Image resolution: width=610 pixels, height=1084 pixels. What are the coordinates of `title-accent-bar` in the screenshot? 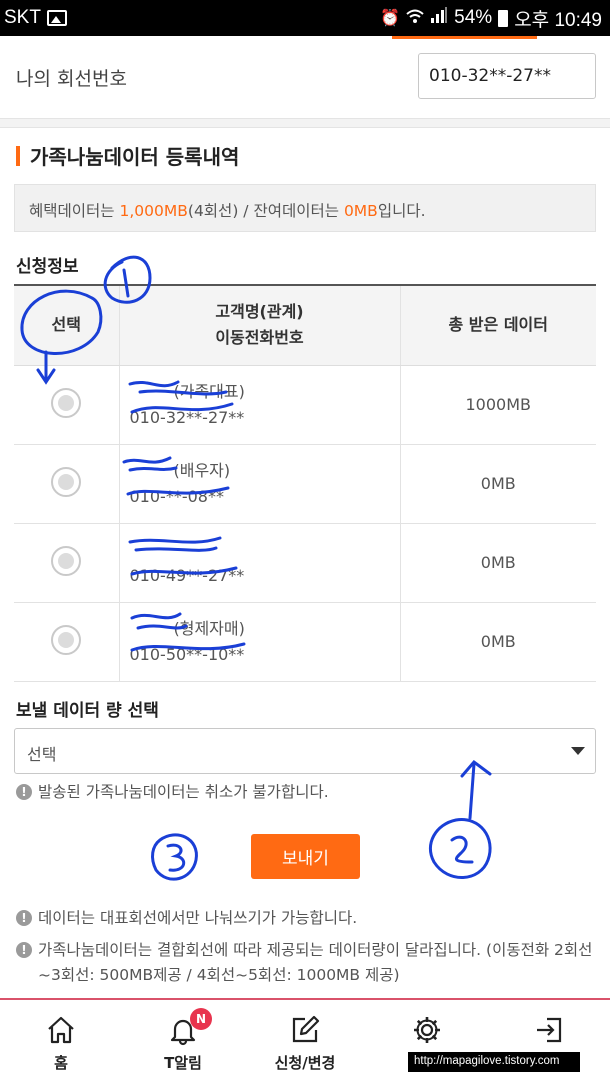 It's located at (18, 155).